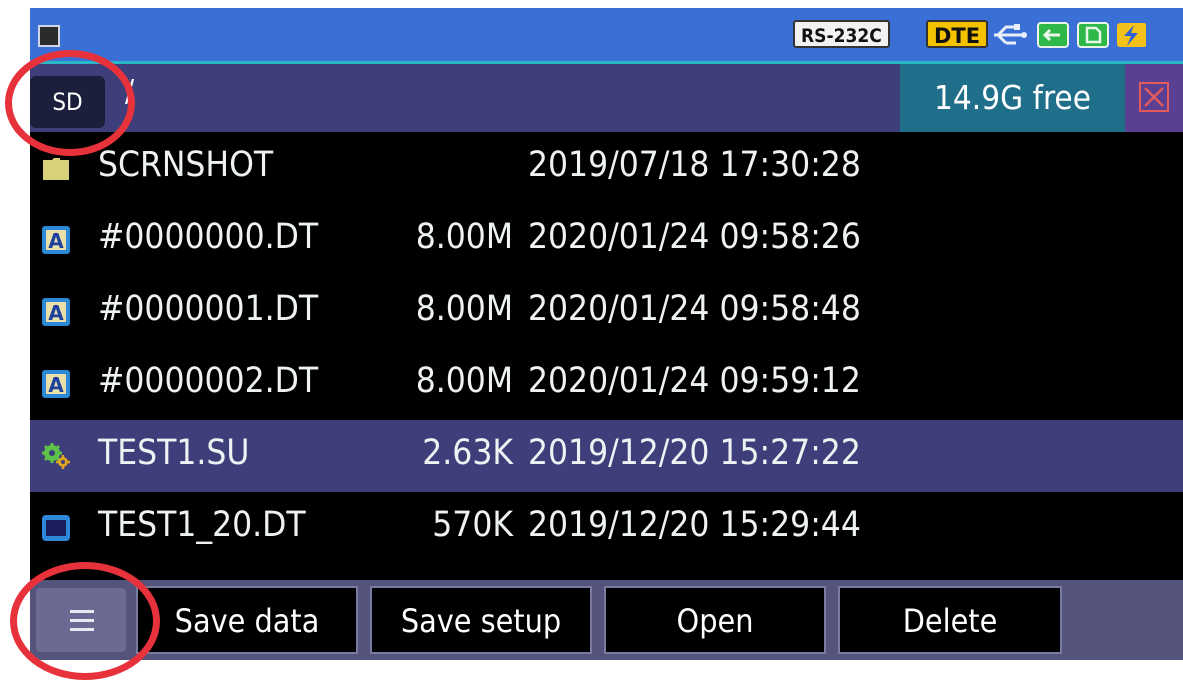 The width and height of the screenshot is (1183, 682). What do you see at coordinates (606, 36) in the screenshot?
I see `status-bar: RS-232C DTE` at bounding box center [606, 36].